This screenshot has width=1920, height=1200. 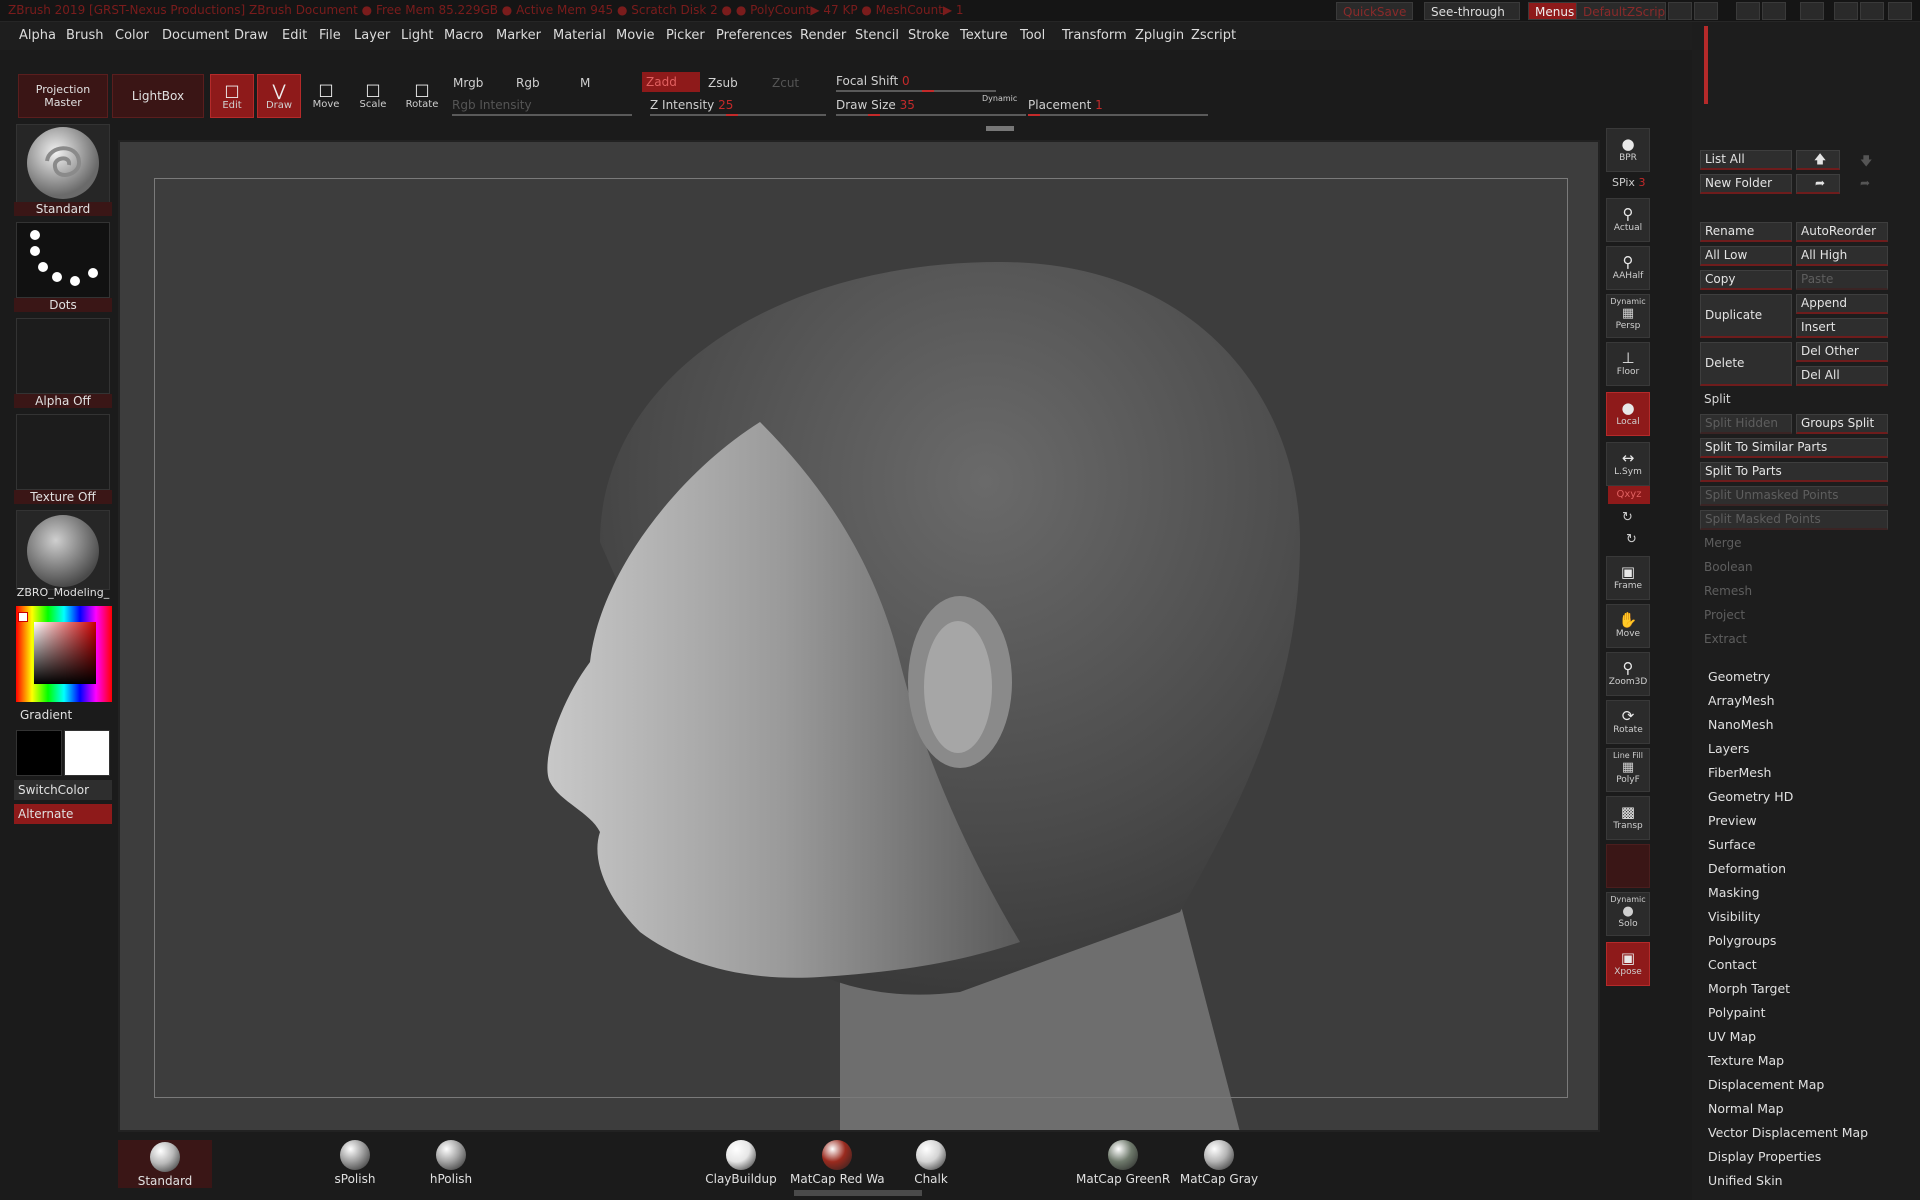 What do you see at coordinates (732, 115) in the screenshot?
I see `z-intensity-knob` at bounding box center [732, 115].